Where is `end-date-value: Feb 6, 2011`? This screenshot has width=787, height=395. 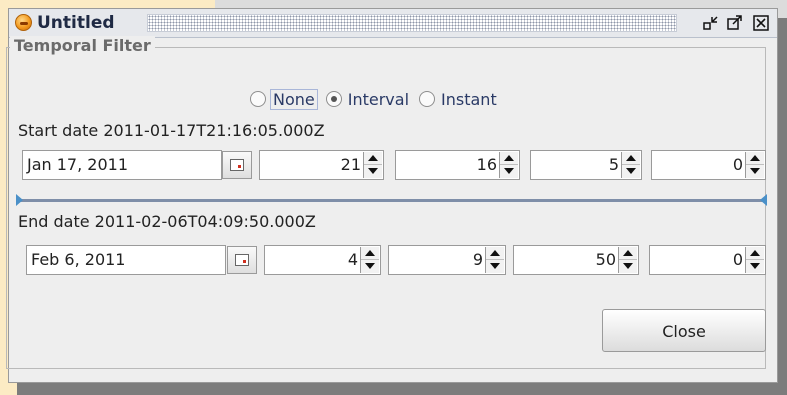 end-date-value: Feb 6, 2011 is located at coordinates (78, 259).